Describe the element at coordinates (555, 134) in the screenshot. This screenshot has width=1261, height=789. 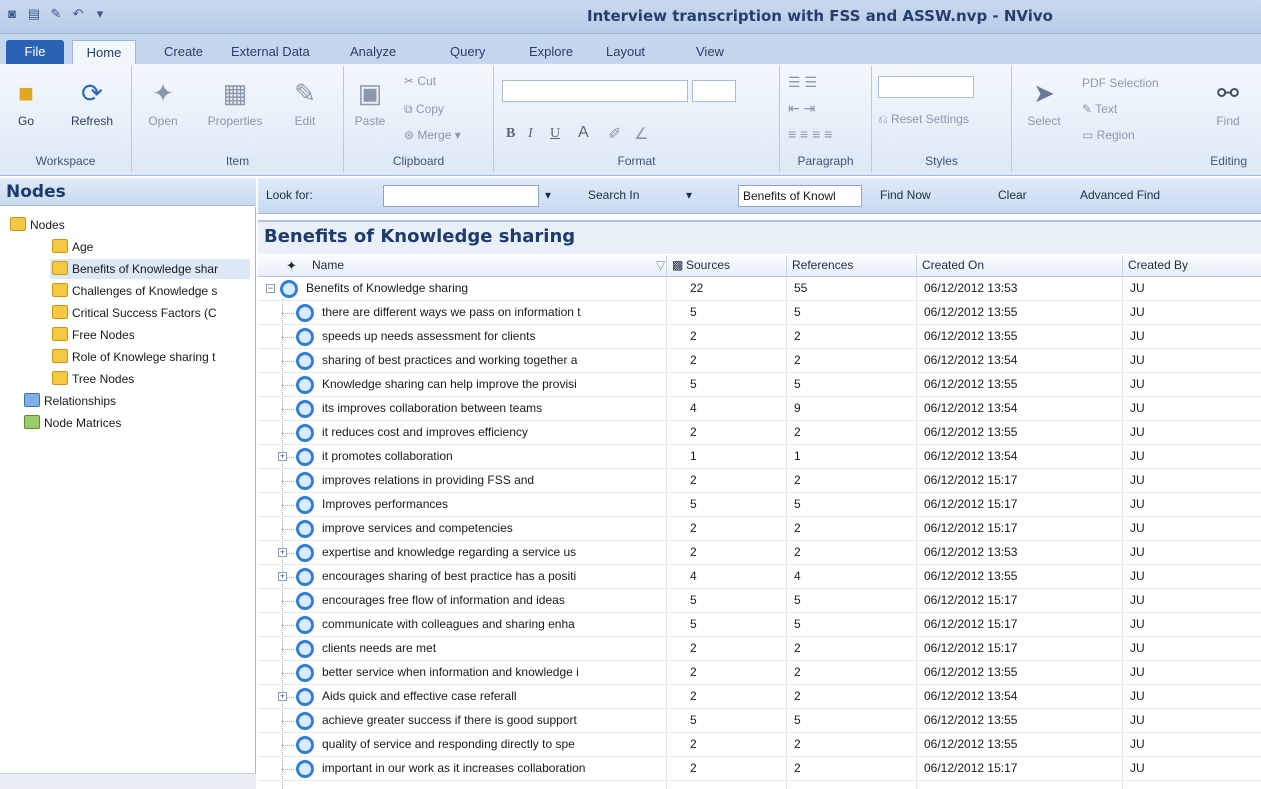
I see `underline-button: U` at that location.